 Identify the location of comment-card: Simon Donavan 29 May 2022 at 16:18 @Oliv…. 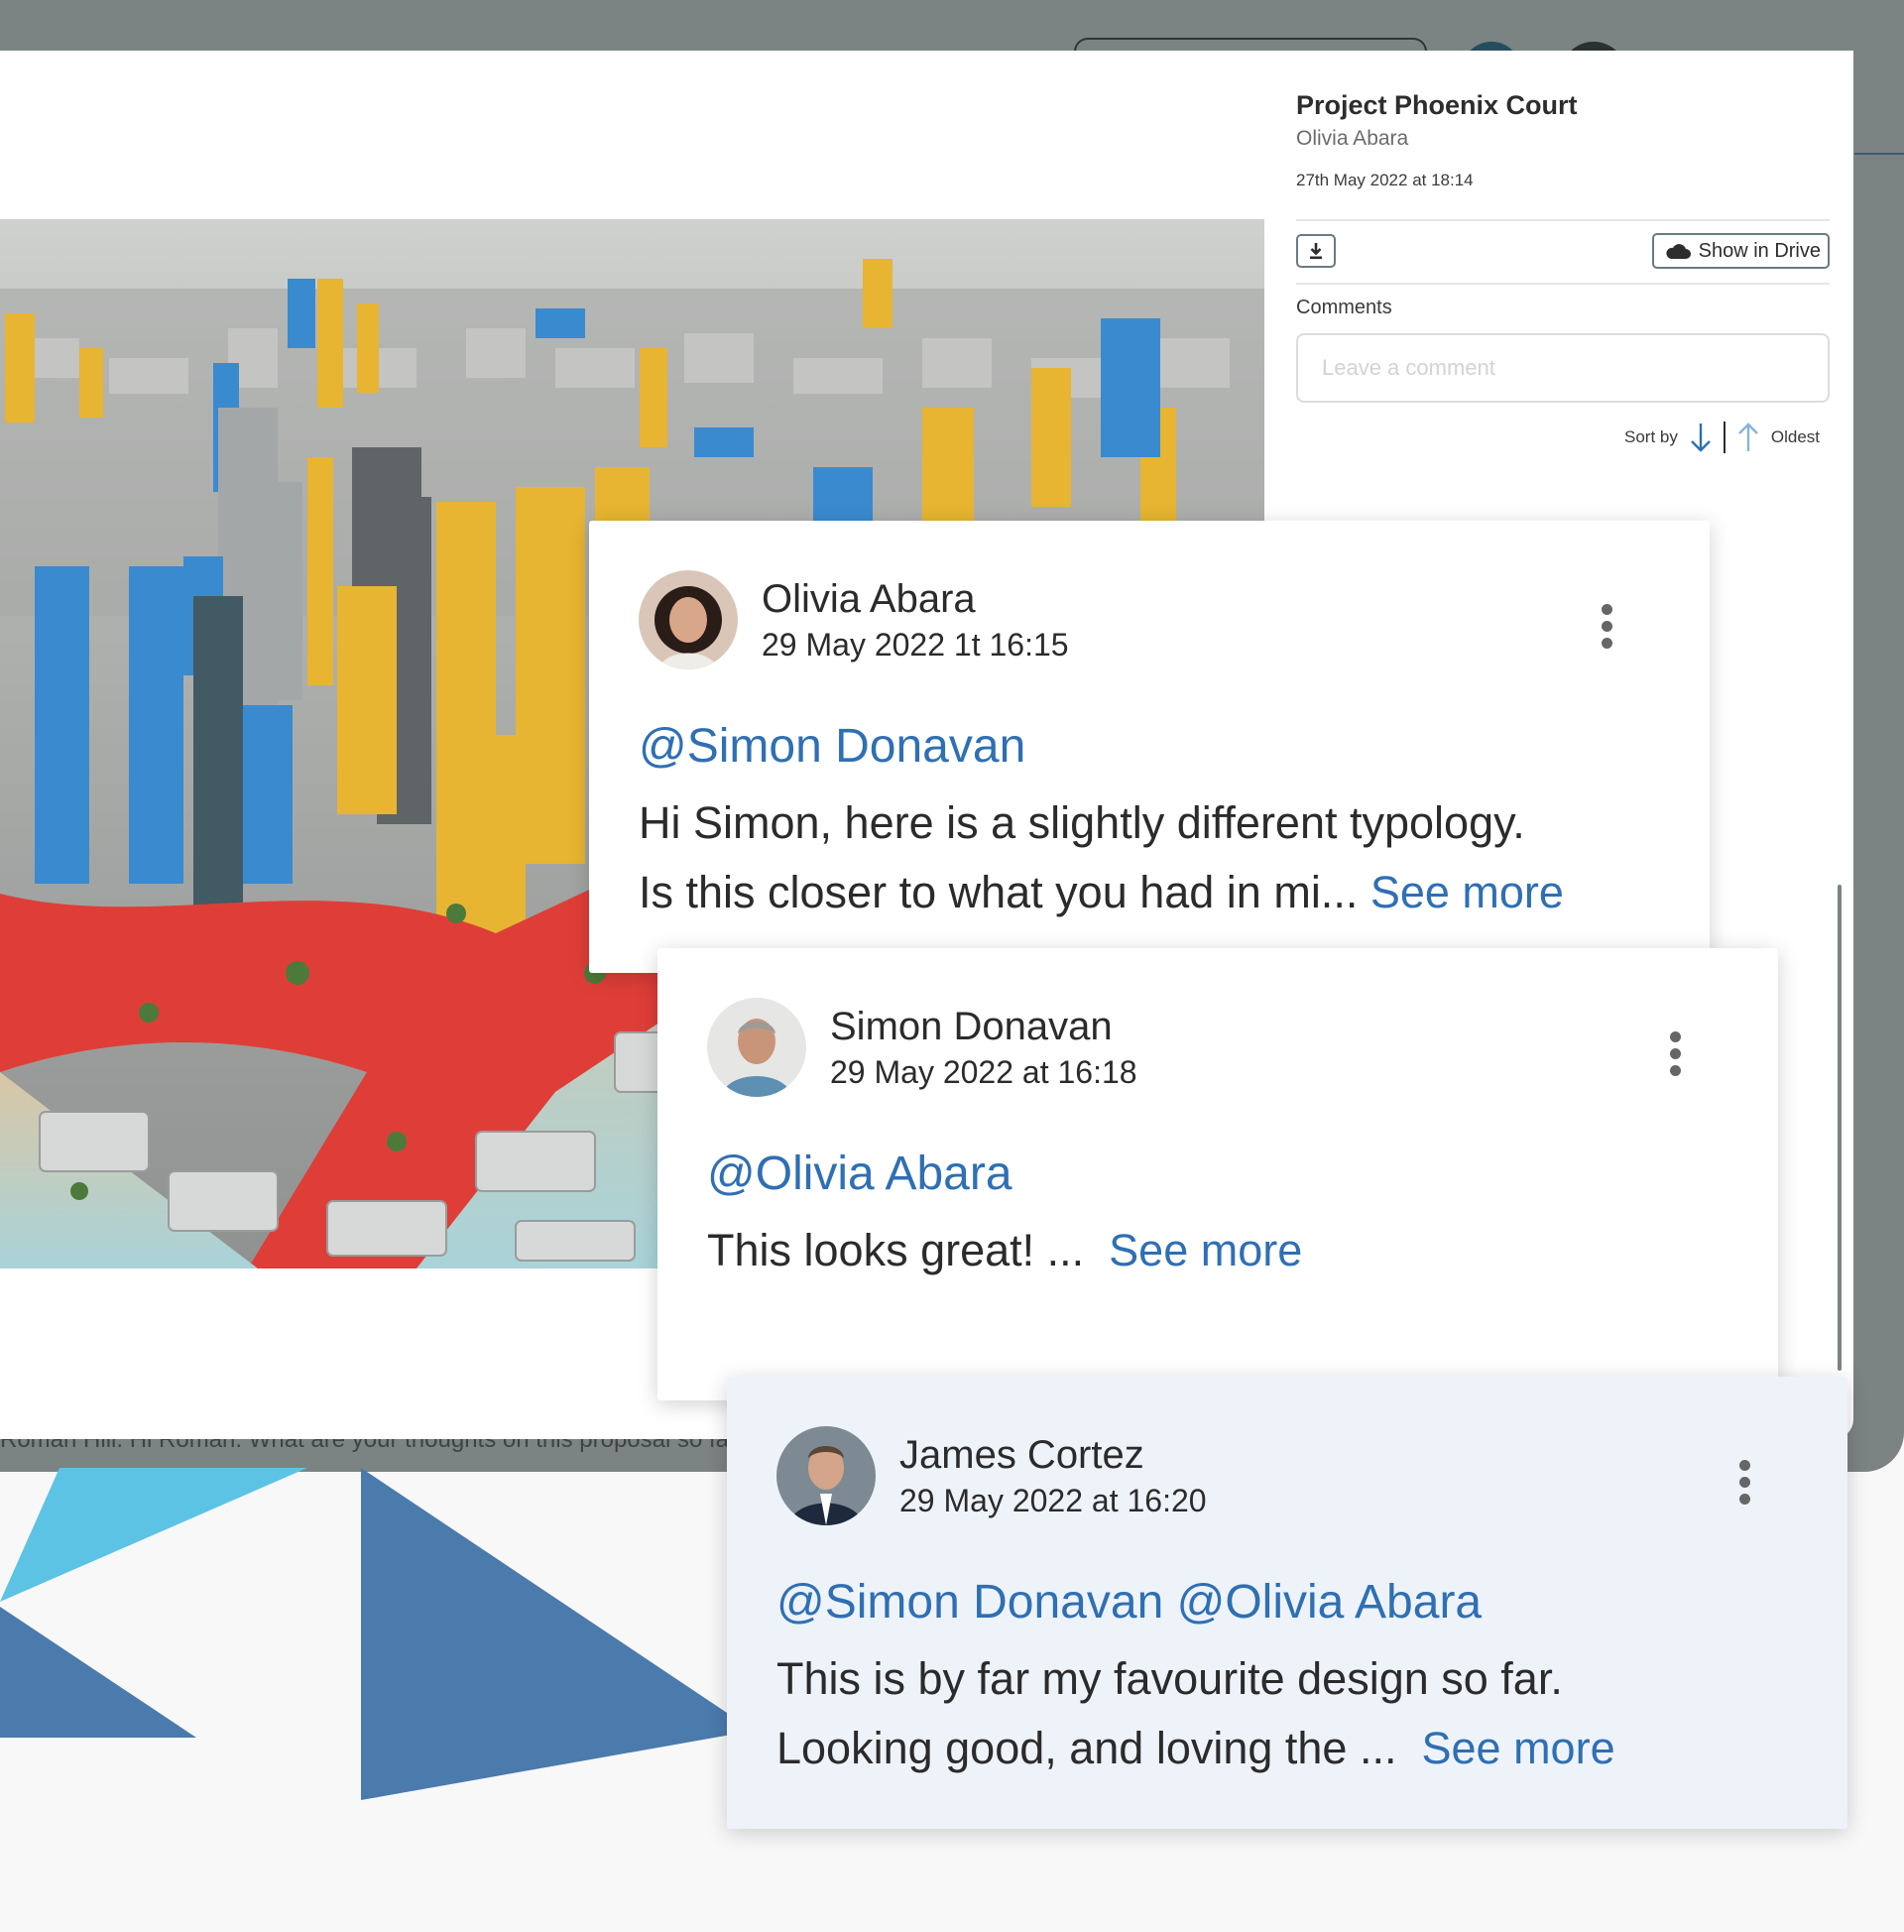
(1217, 1174).